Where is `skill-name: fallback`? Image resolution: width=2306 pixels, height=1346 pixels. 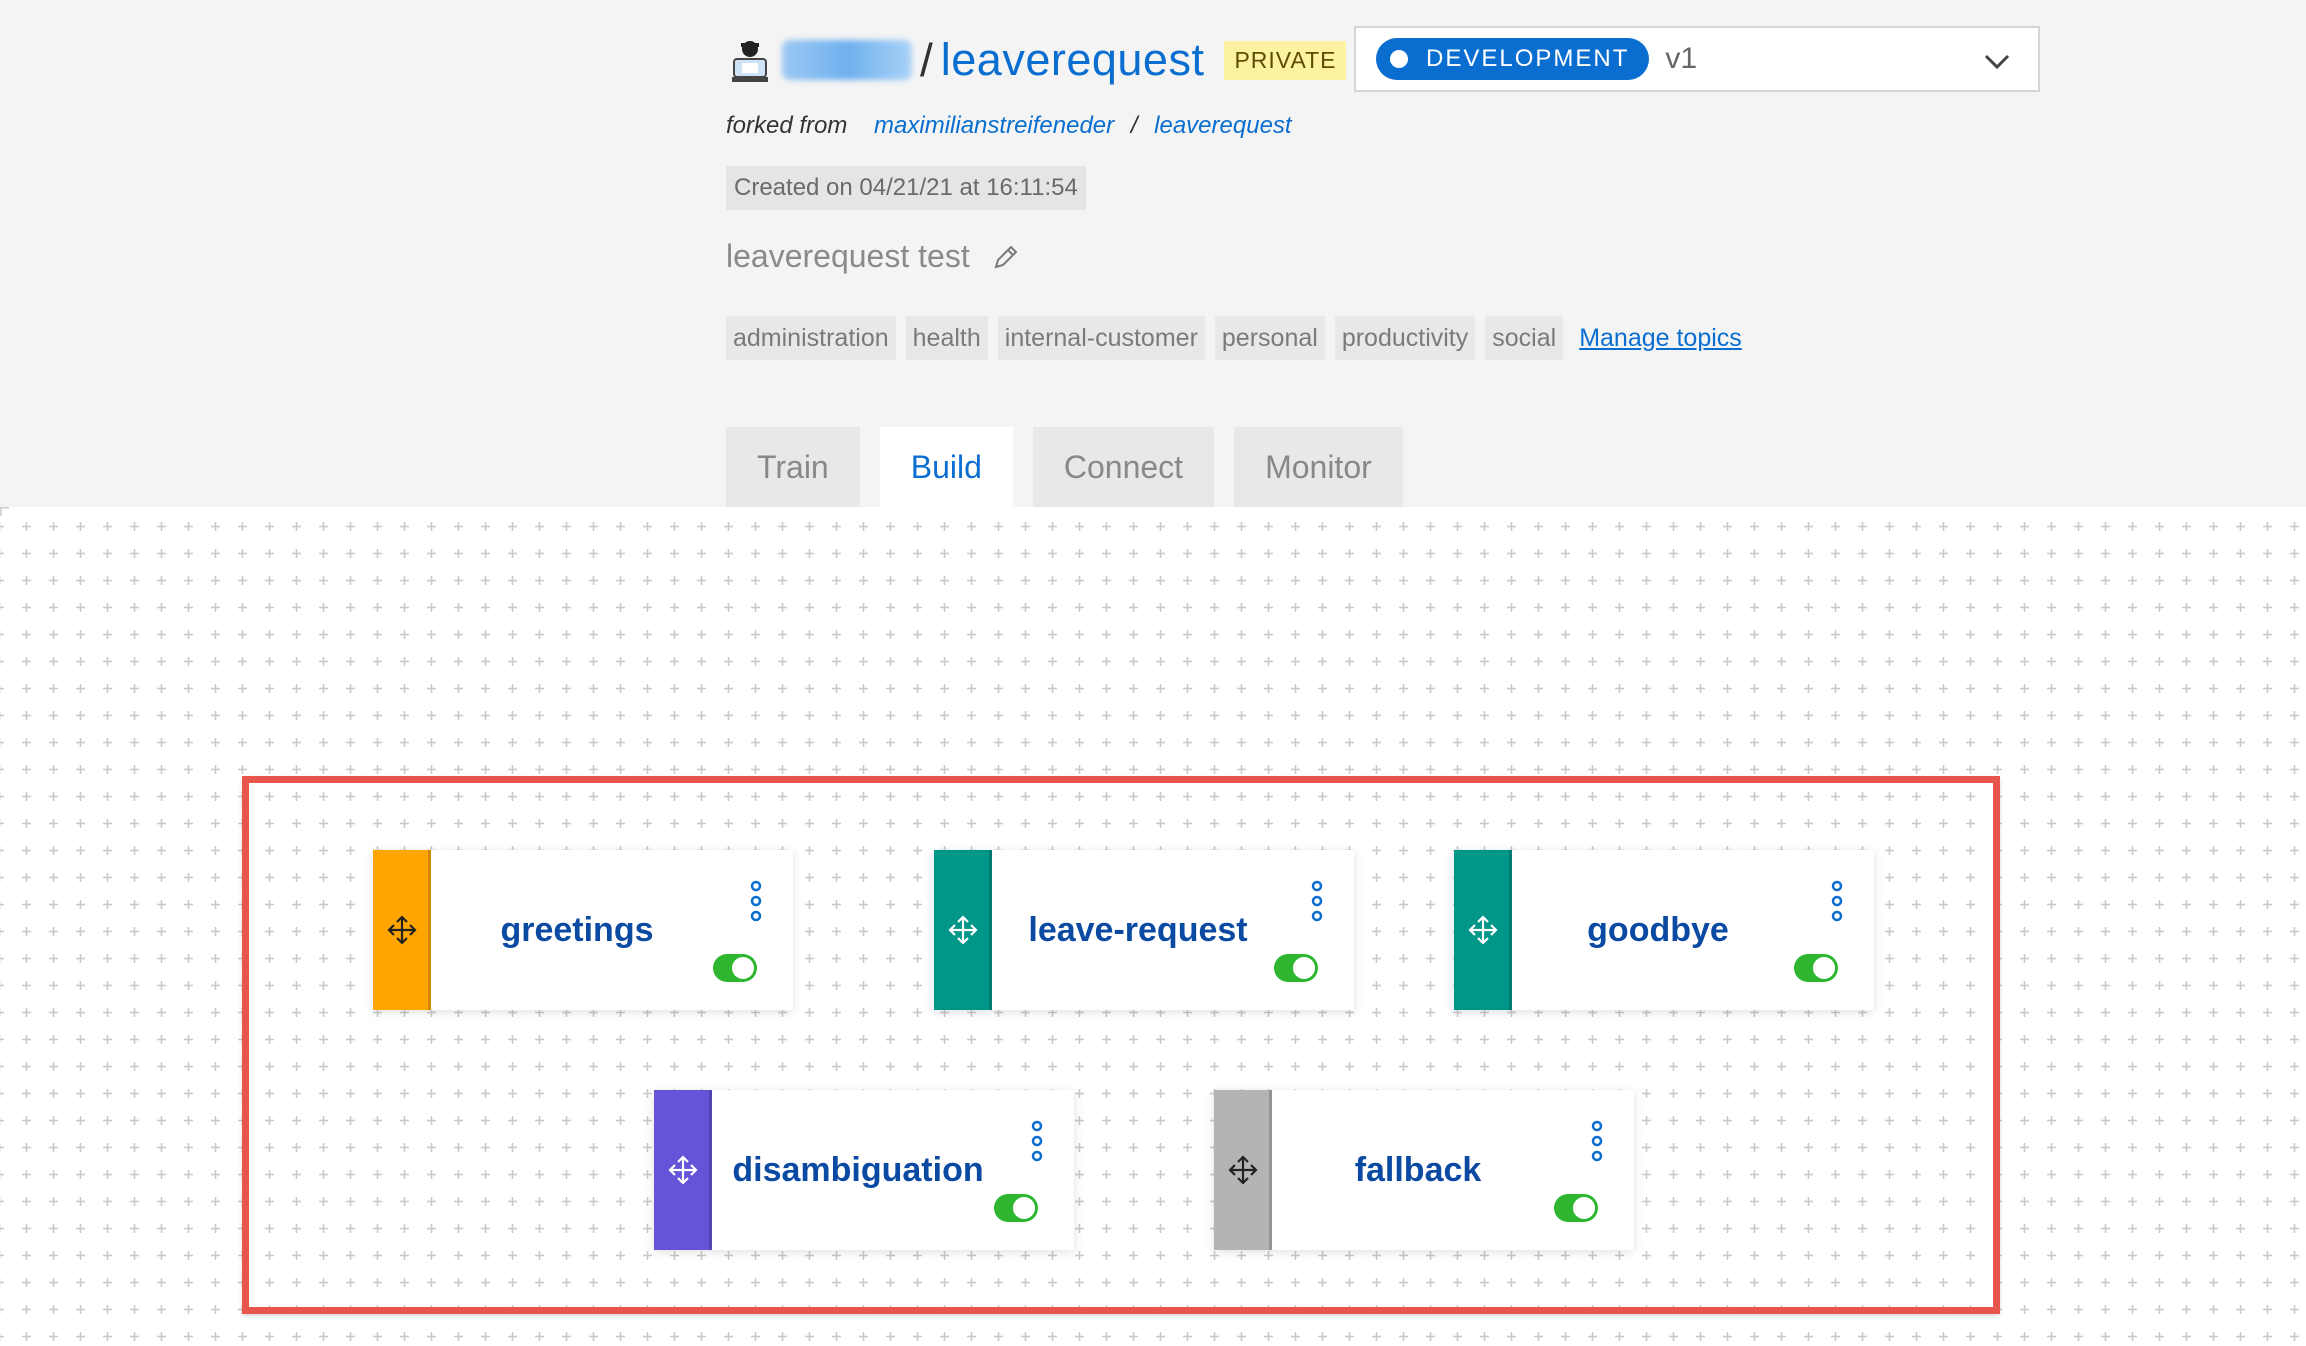
skill-name: fallback is located at coordinates (1418, 1170).